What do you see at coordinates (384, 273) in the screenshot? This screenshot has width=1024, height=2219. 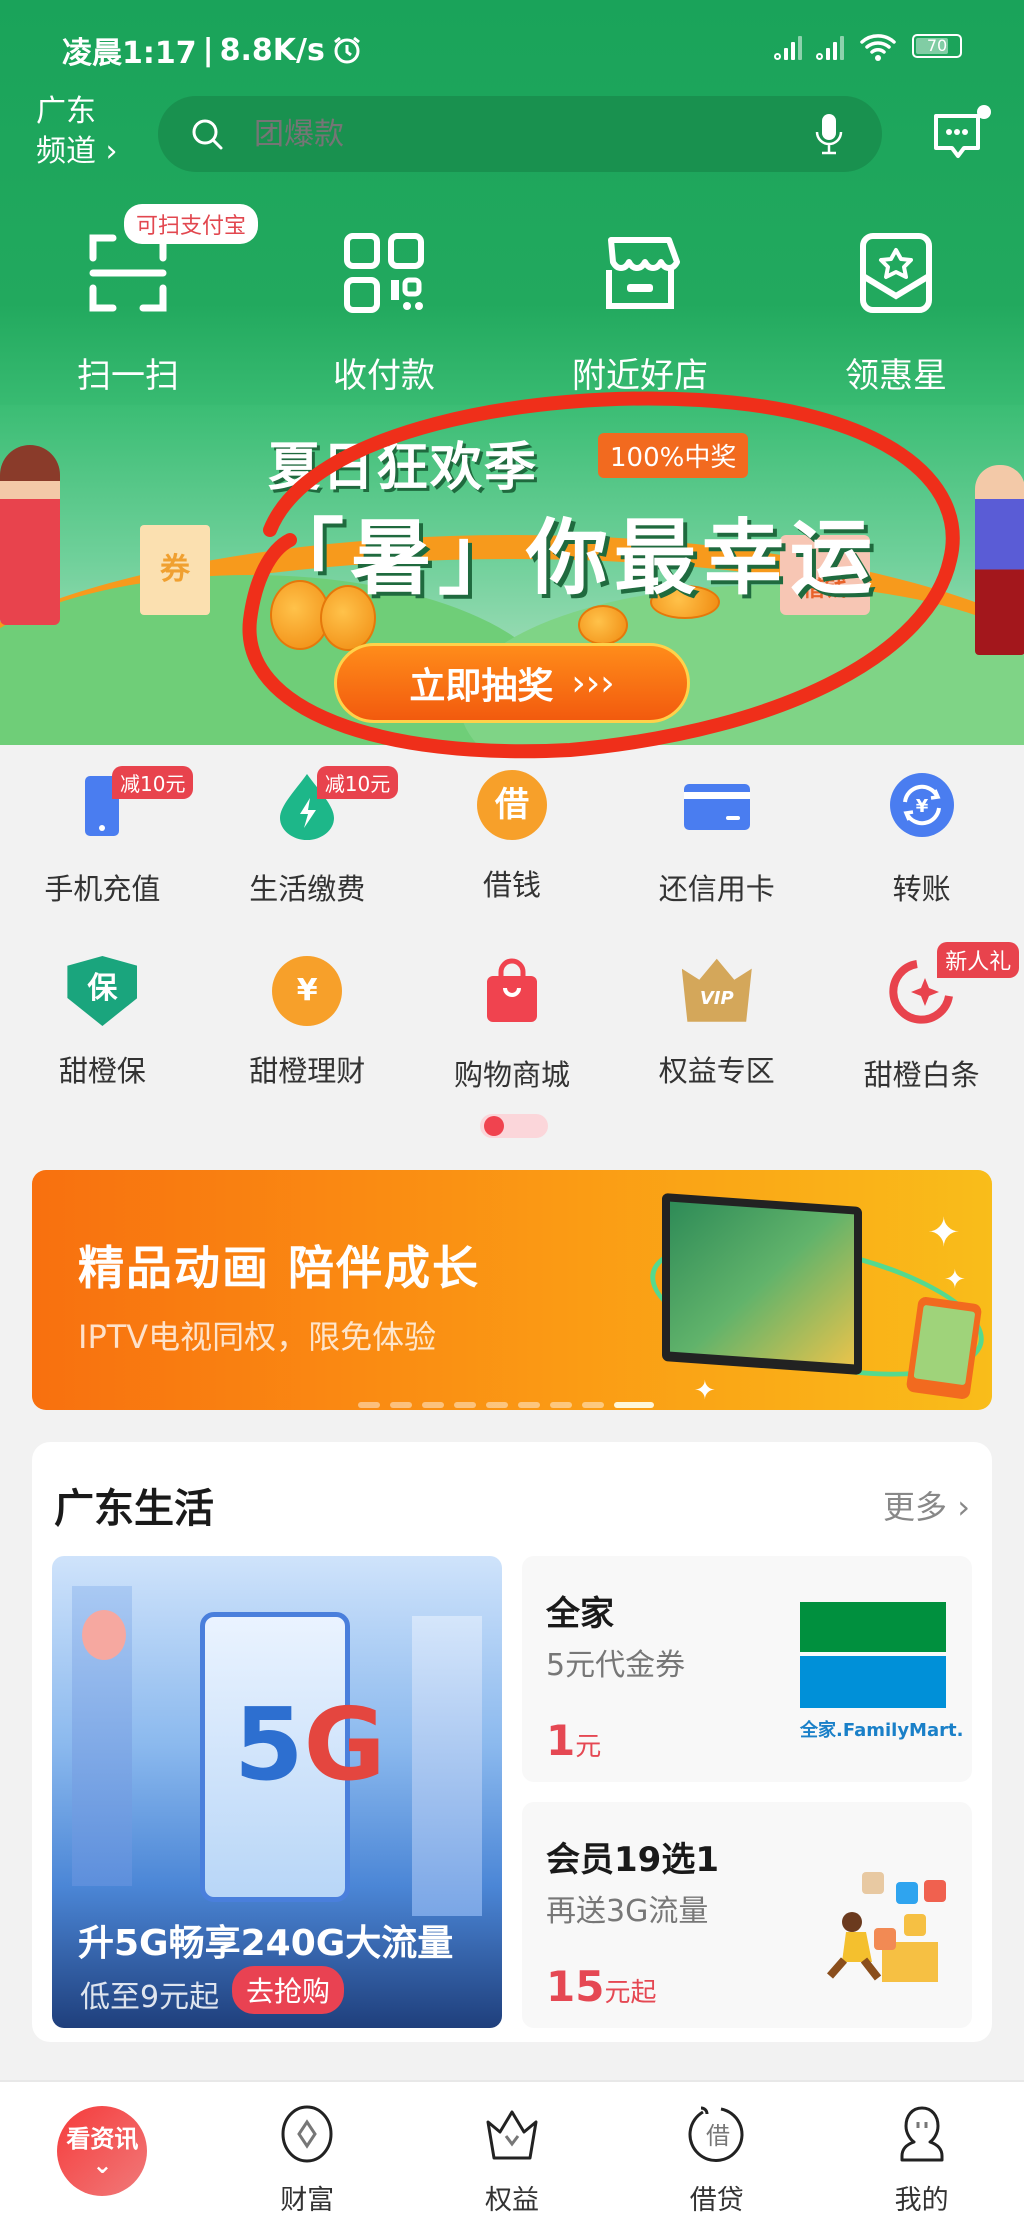 I see `qr-code-icon` at bounding box center [384, 273].